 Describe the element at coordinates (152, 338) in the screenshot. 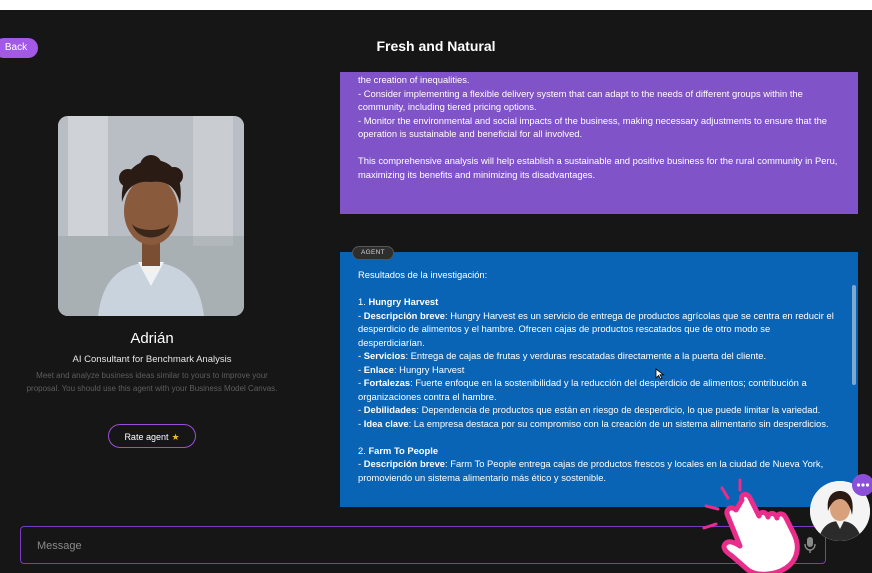

I see `agent-name: Adrián` at that location.